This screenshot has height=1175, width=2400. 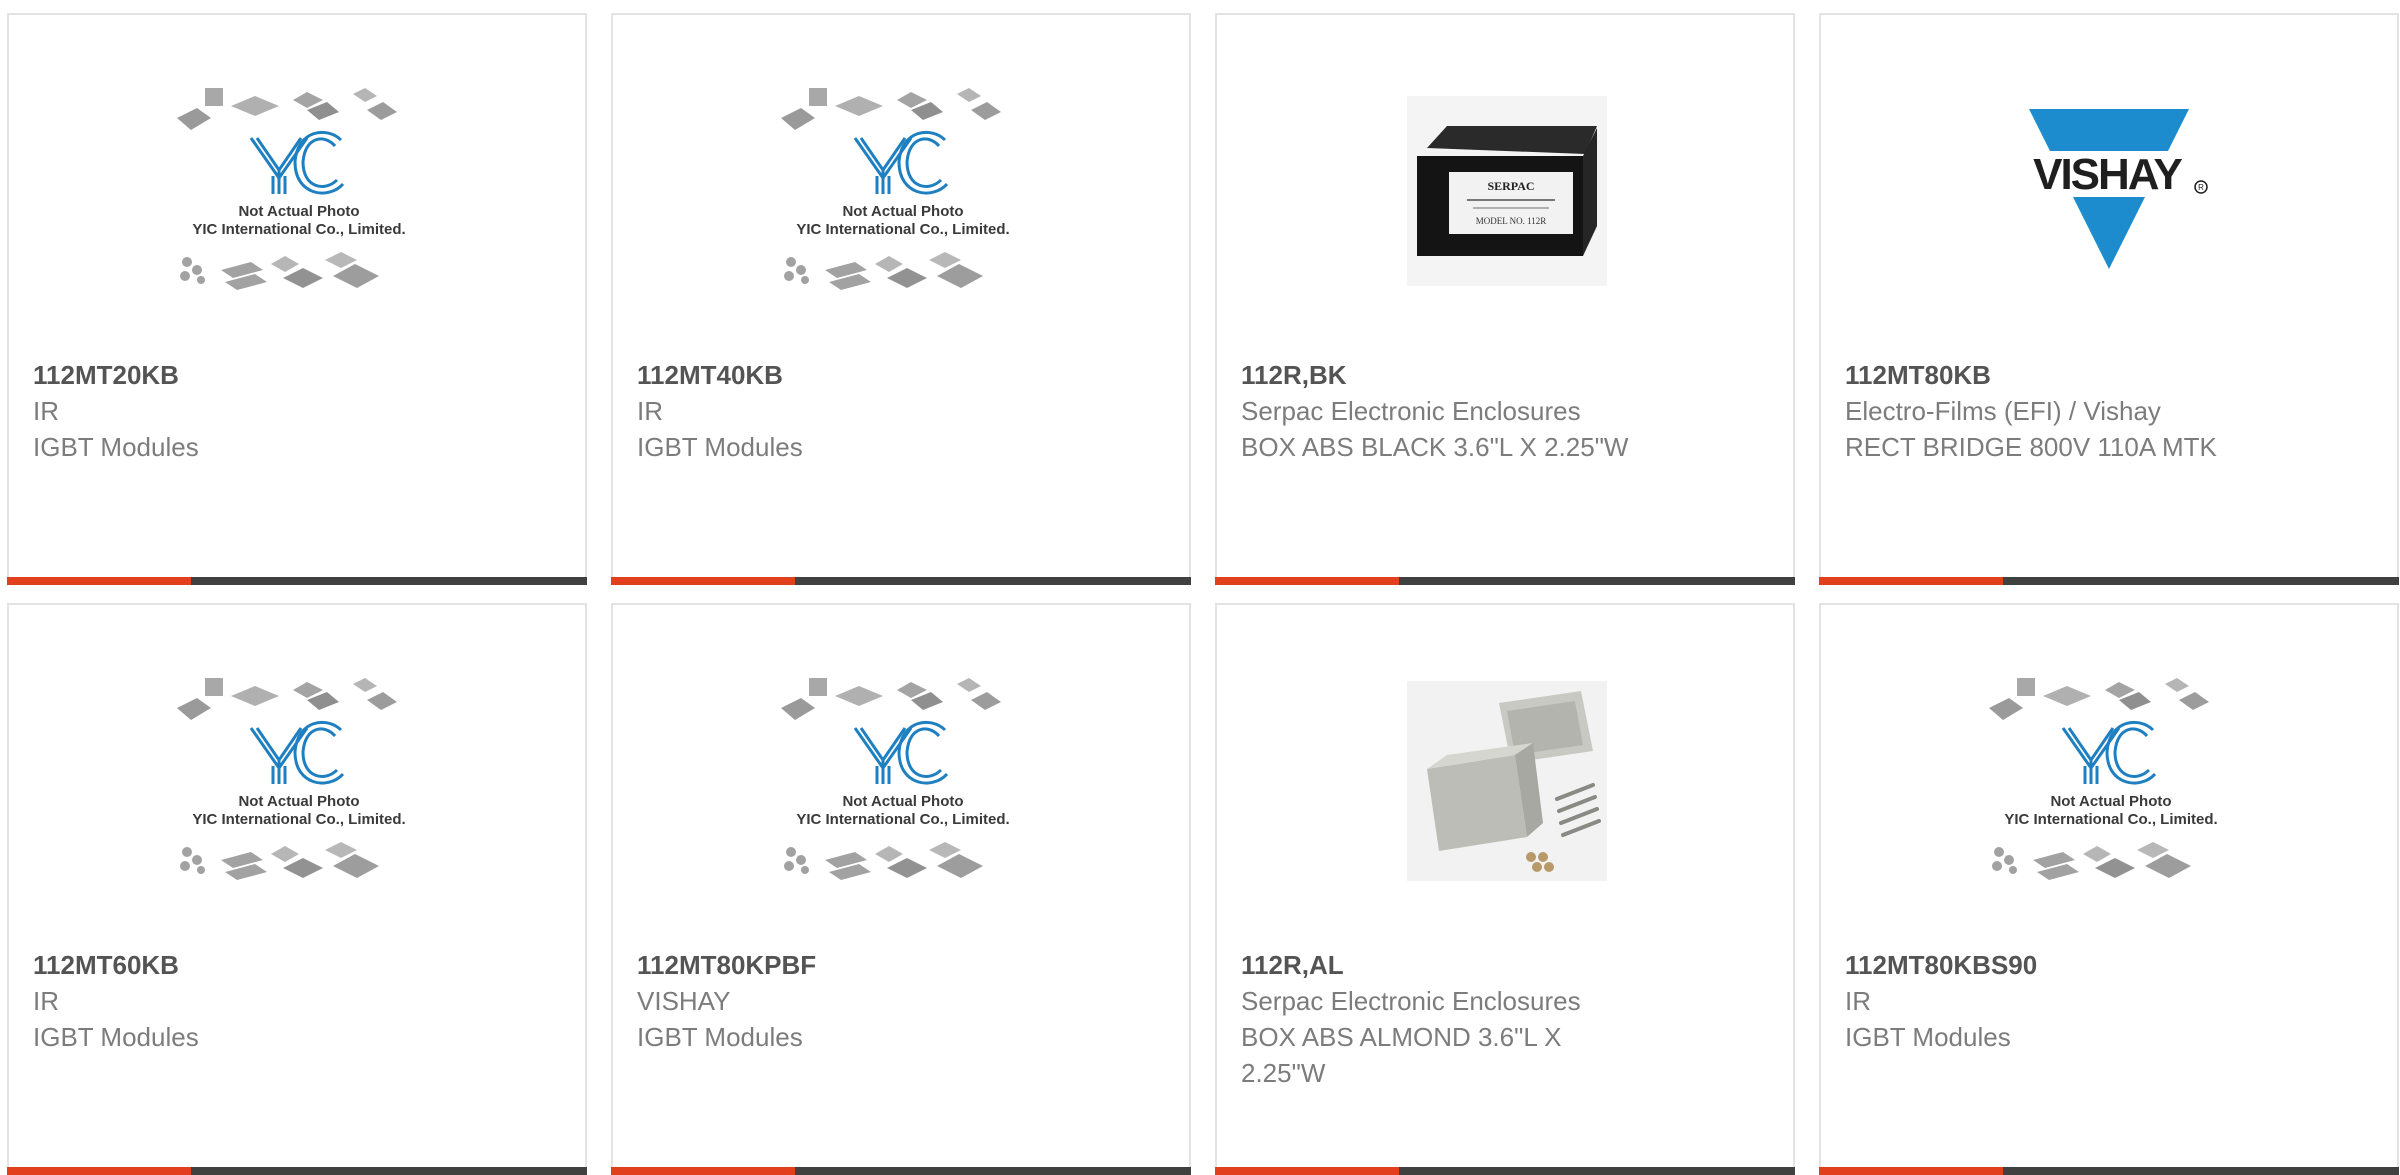 I want to click on black-enclosure-icon: SERPAC MODEL NO. 112R, so click(x=1507, y=191).